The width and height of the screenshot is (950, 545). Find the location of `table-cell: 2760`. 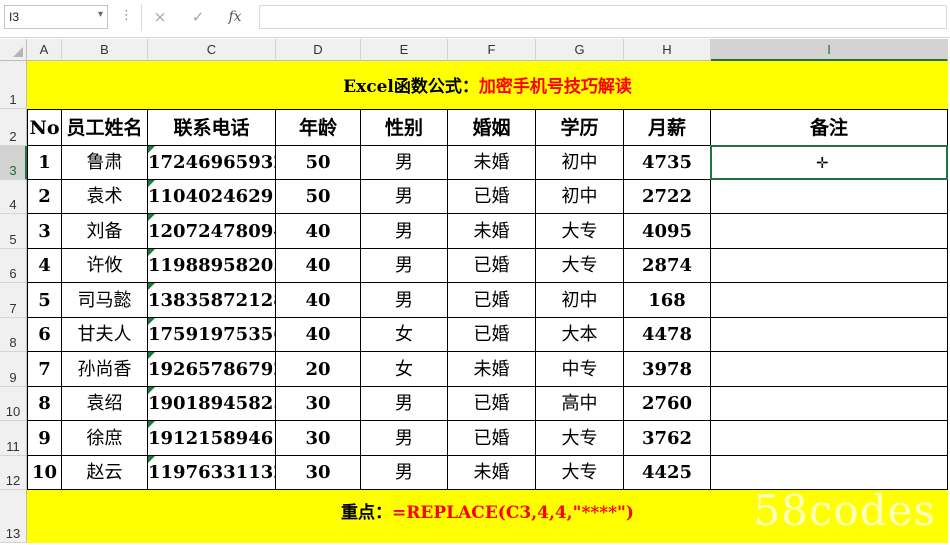

table-cell: 2760 is located at coordinates (667, 404).